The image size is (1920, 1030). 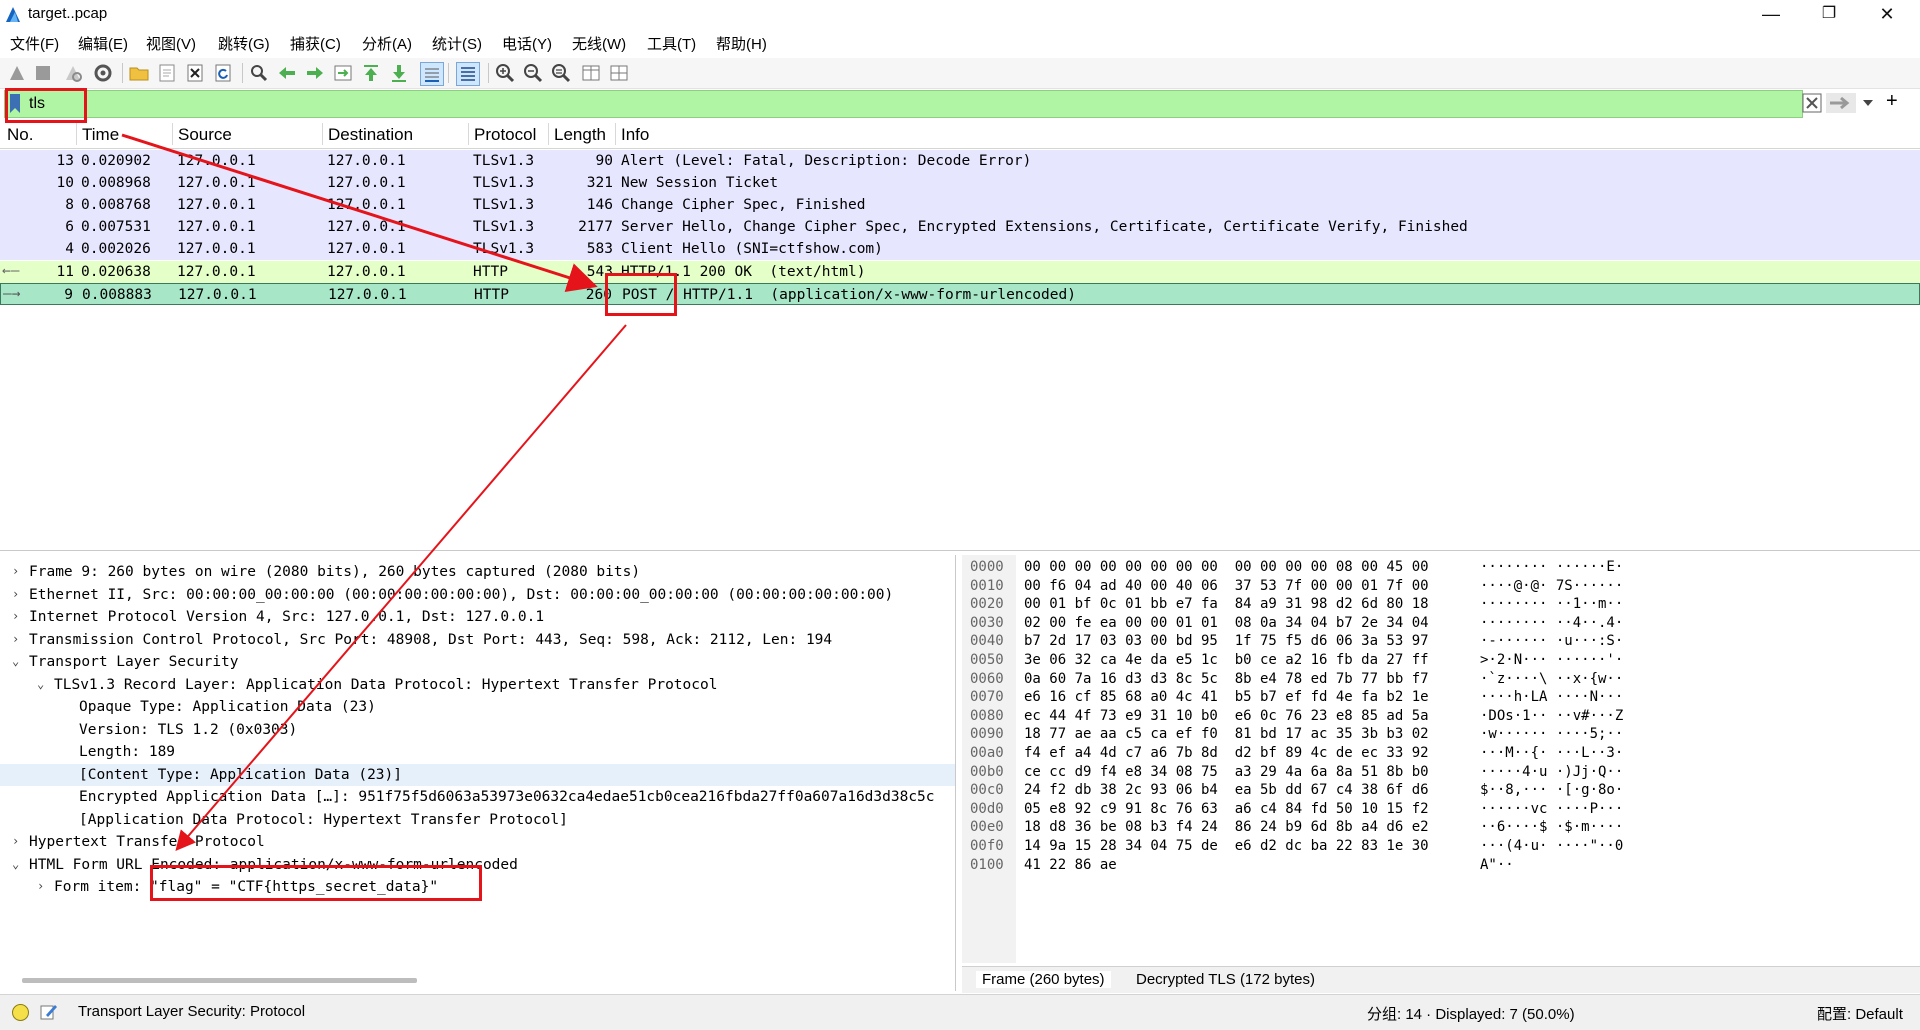 I want to click on byte-offset: 0040, so click(x=987, y=642).